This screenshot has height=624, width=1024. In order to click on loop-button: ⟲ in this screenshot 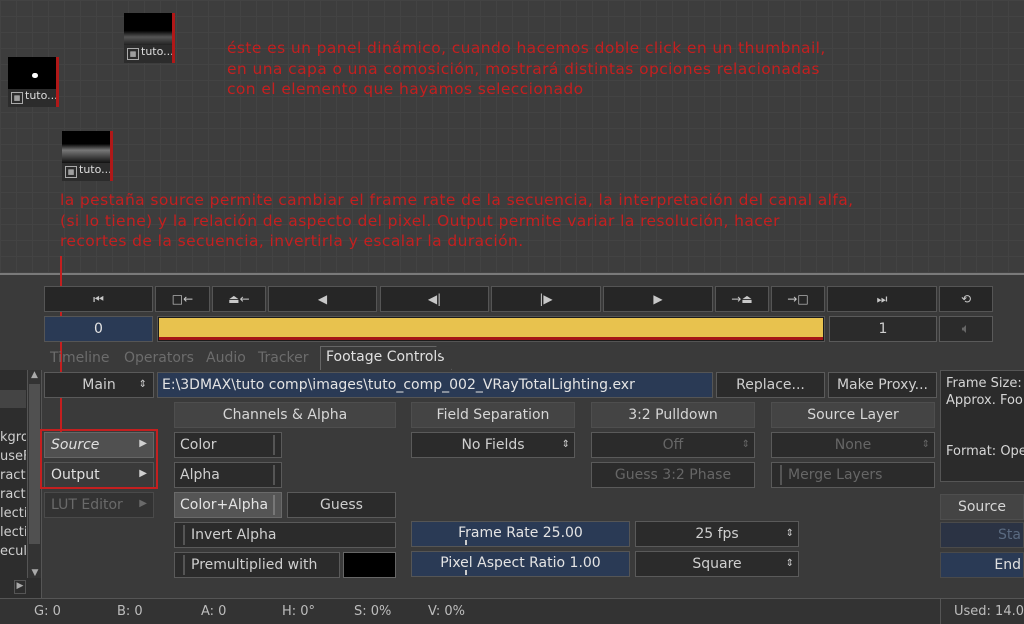, I will do `click(966, 299)`.